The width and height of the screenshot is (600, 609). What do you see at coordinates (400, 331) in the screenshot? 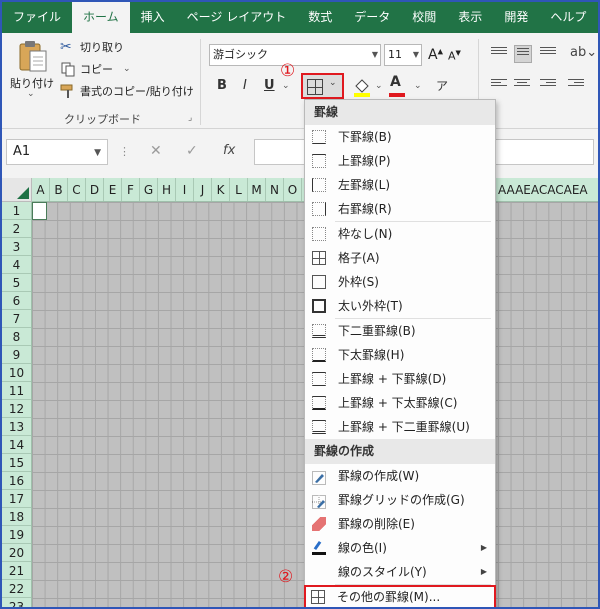
I see `menu-item-bottom-double-border: 下二重罫線(B)` at bounding box center [400, 331].